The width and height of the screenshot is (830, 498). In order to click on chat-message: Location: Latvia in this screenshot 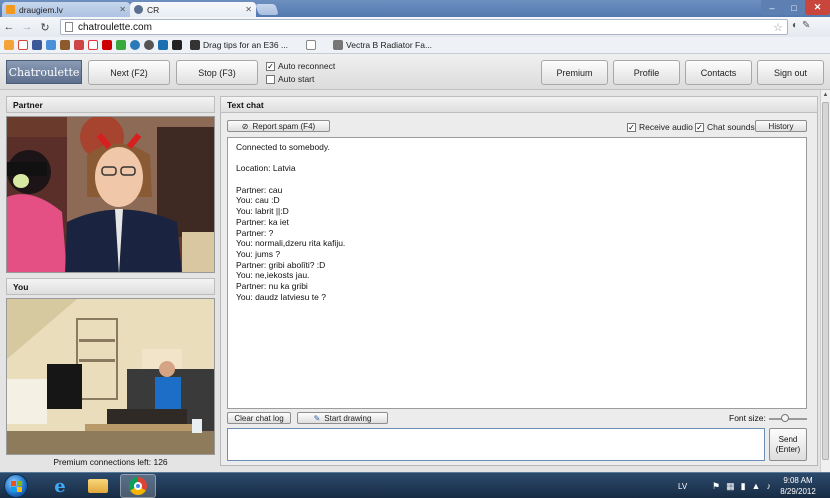, I will do `click(266, 168)`.